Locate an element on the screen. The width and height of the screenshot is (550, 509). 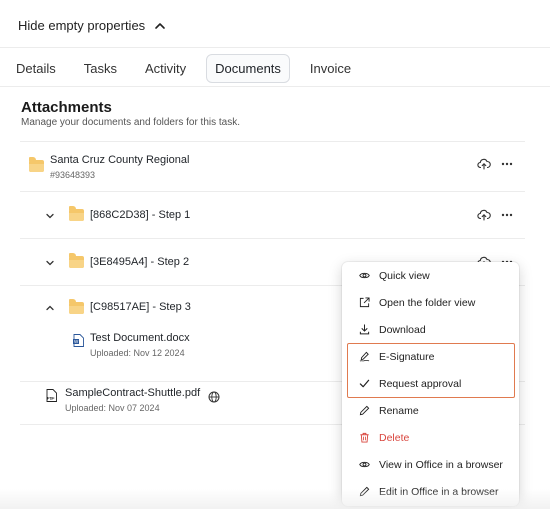
svg-text: PDF is located at coordinates (51, 399).